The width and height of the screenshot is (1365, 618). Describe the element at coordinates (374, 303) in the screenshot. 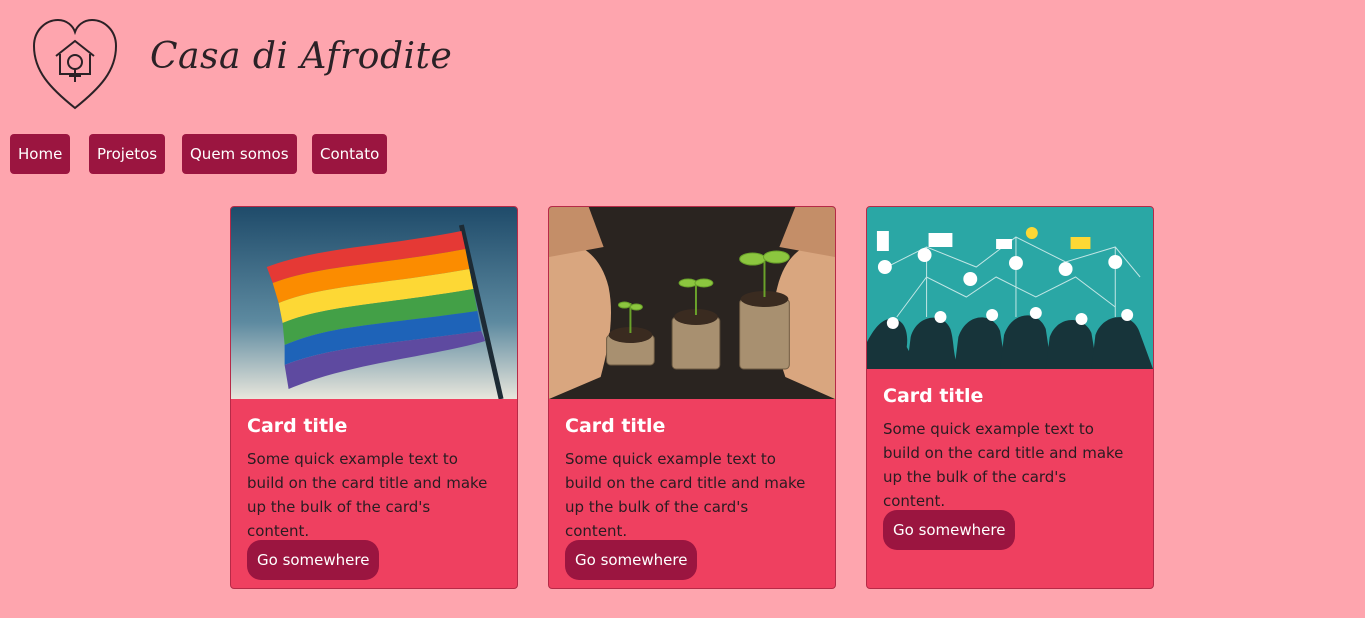

I see `rainbow-flag-photo` at that location.